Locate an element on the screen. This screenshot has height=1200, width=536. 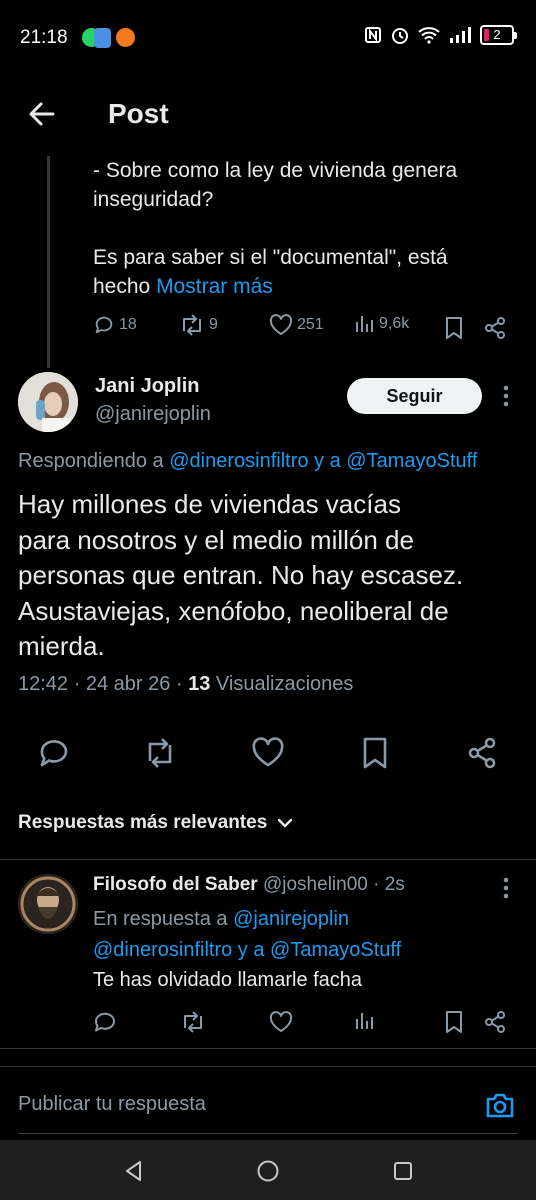
reply-author-meta: @joshelin00 · 2s is located at coordinates (331, 884).